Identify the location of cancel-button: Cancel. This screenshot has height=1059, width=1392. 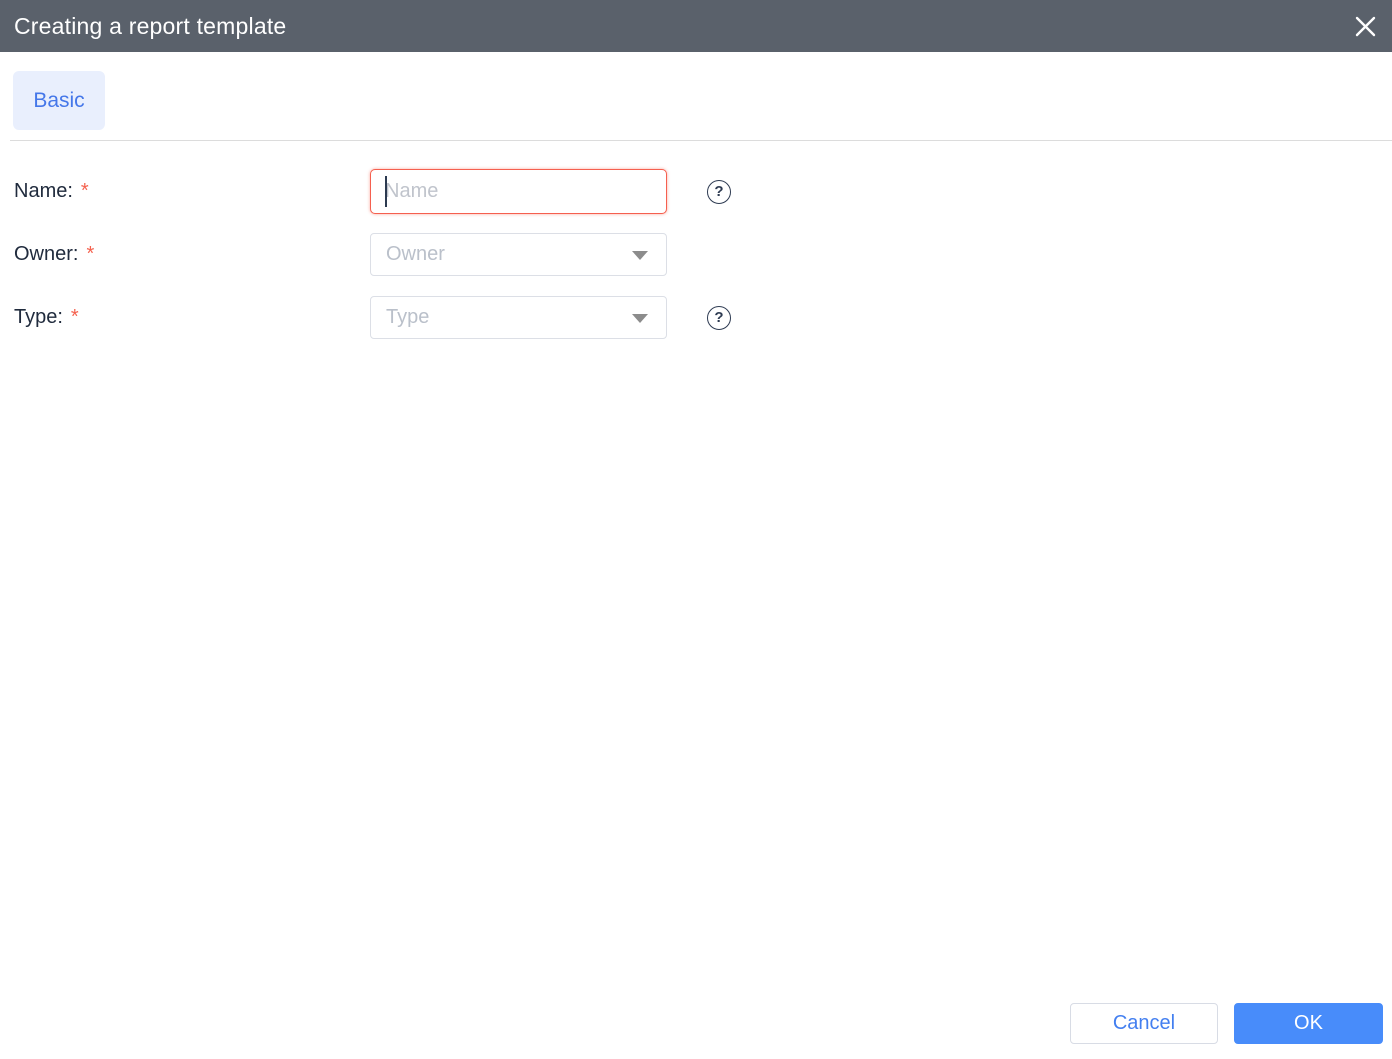
(1144, 1023).